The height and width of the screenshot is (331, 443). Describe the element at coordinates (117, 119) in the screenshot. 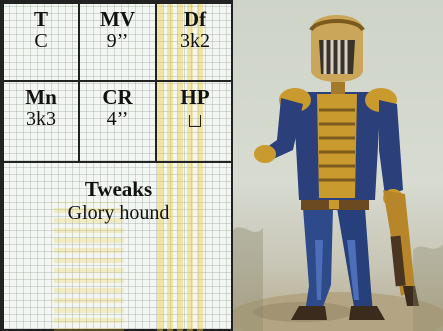

I see `stat-value-cr: 4’’` at that location.